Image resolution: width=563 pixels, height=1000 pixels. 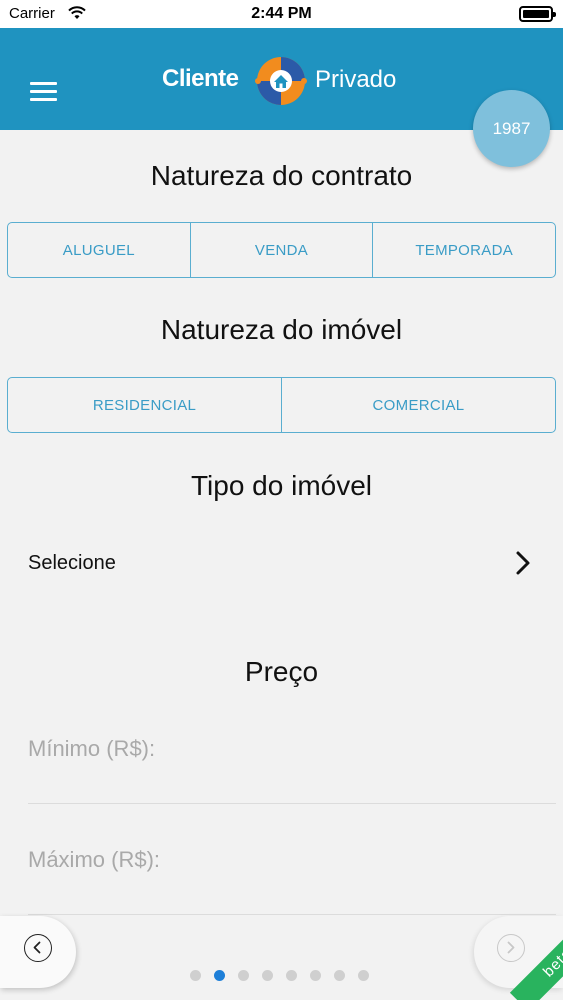 I want to click on contract-option-venda: VENDA, so click(x=282, y=250).